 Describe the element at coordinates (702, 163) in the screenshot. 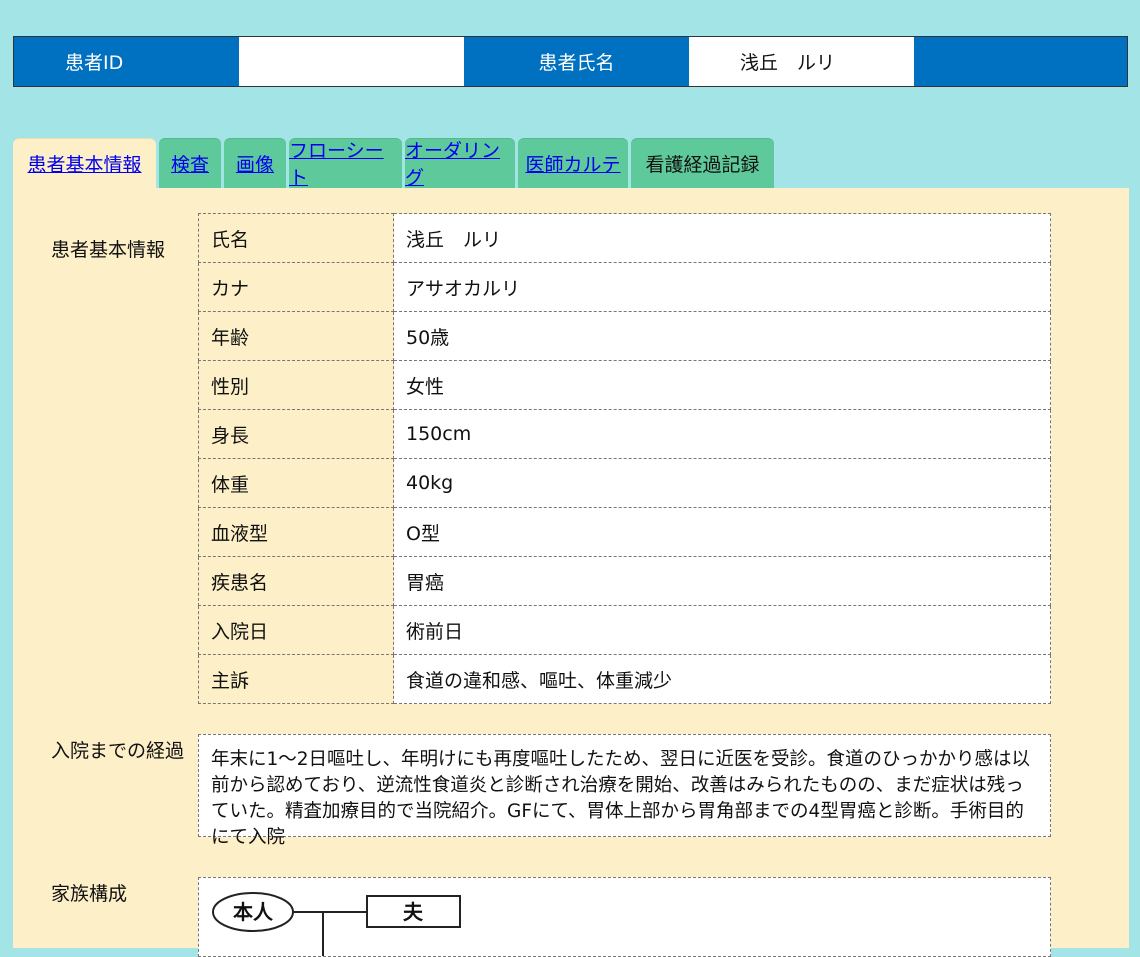

I see `tab-nursing-record: 看護経過記録` at that location.